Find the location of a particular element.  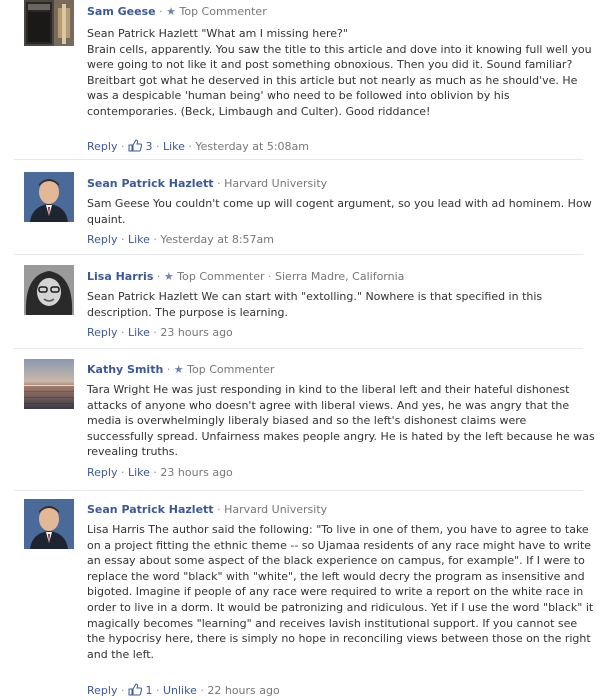

timestamp: Yesterday at 8:57am is located at coordinates (217, 239).